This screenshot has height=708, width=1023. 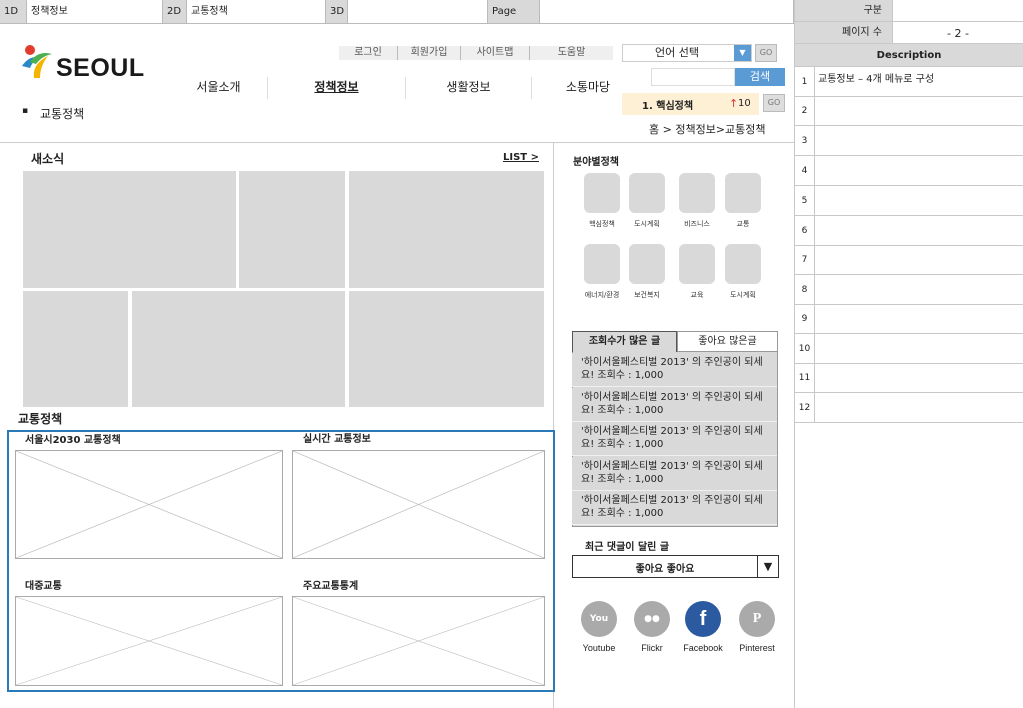 What do you see at coordinates (40, 419) in the screenshot?
I see `traffic-title: 교통정책` at bounding box center [40, 419].